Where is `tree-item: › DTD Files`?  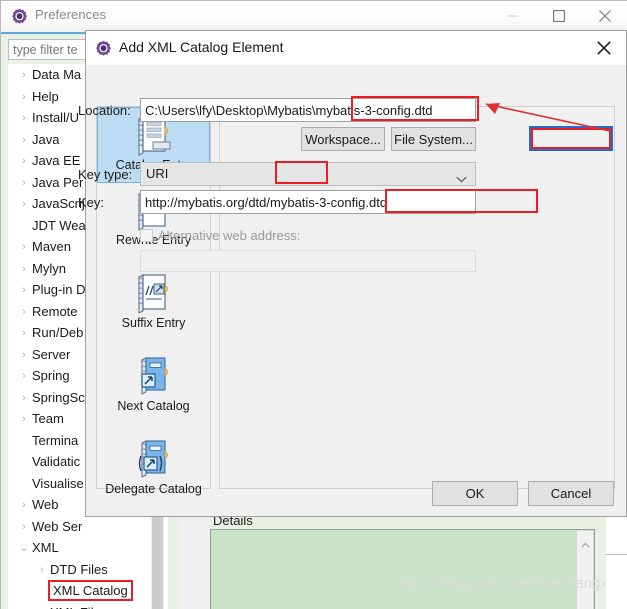 tree-item: › DTD Files is located at coordinates (88, 570).